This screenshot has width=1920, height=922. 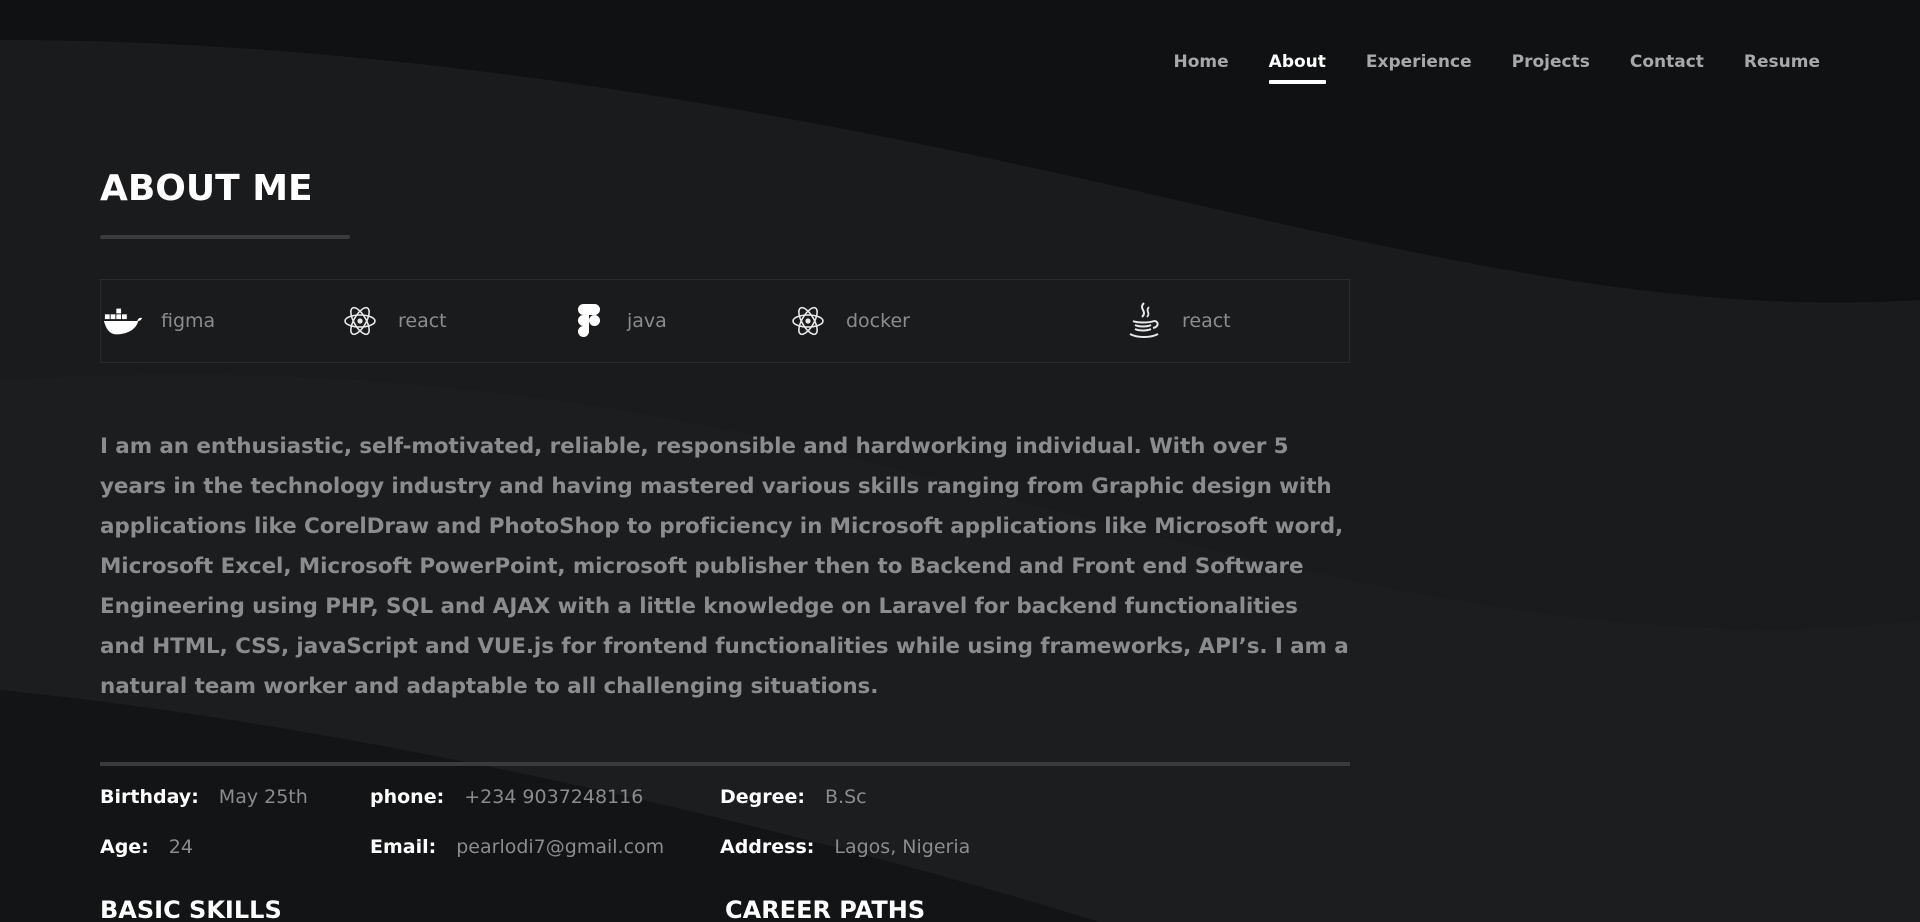 What do you see at coordinates (1667, 68) in the screenshot?
I see `nav-contact: Contact` at bounding box center [1667, 68].